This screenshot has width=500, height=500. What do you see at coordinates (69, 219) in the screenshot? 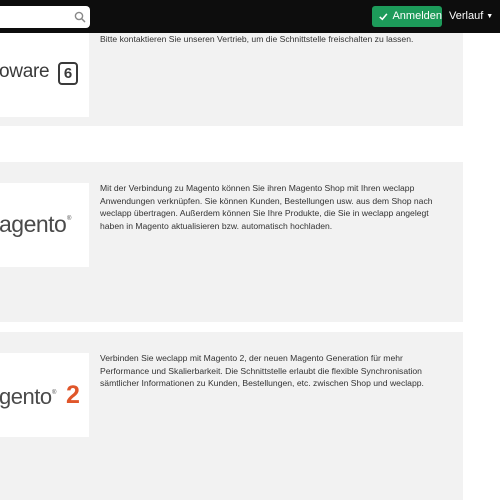
I see `magento-reg-mark: ®` at bounding box center [69, 219].